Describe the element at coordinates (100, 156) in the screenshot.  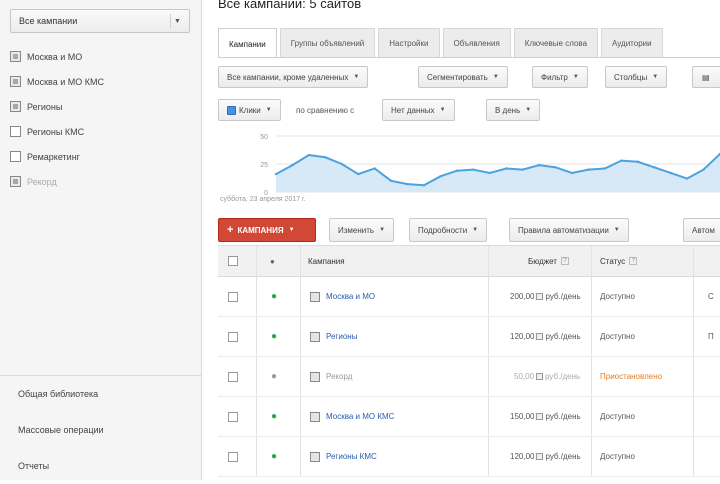
I see `sidebar-item-remarketing: Ремаркетинг` at that location.